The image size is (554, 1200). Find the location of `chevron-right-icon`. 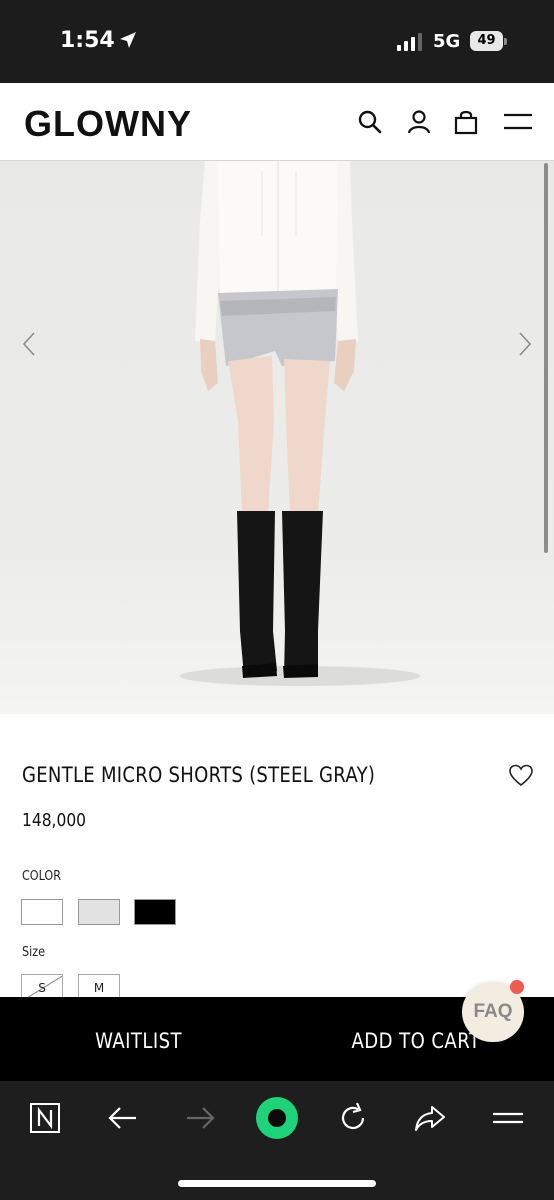

chevron-right-icon is located at coordinates (524, 344).